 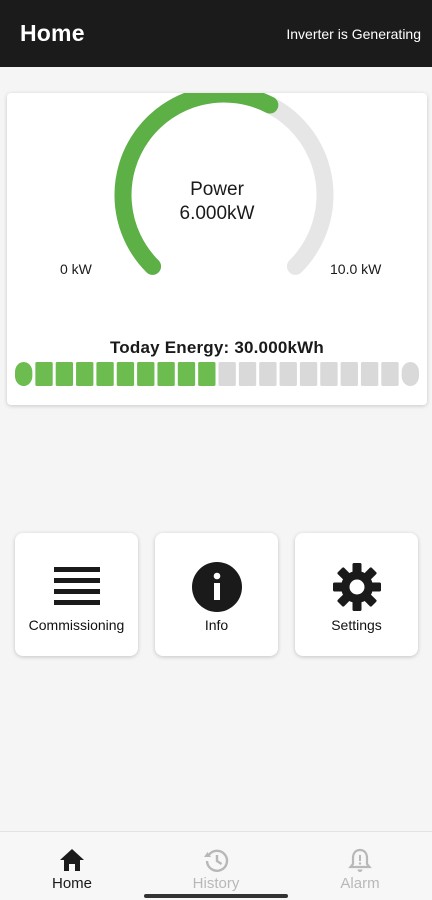 I want to click on nav-alarm: Alarm, so click(x=360, y=866).